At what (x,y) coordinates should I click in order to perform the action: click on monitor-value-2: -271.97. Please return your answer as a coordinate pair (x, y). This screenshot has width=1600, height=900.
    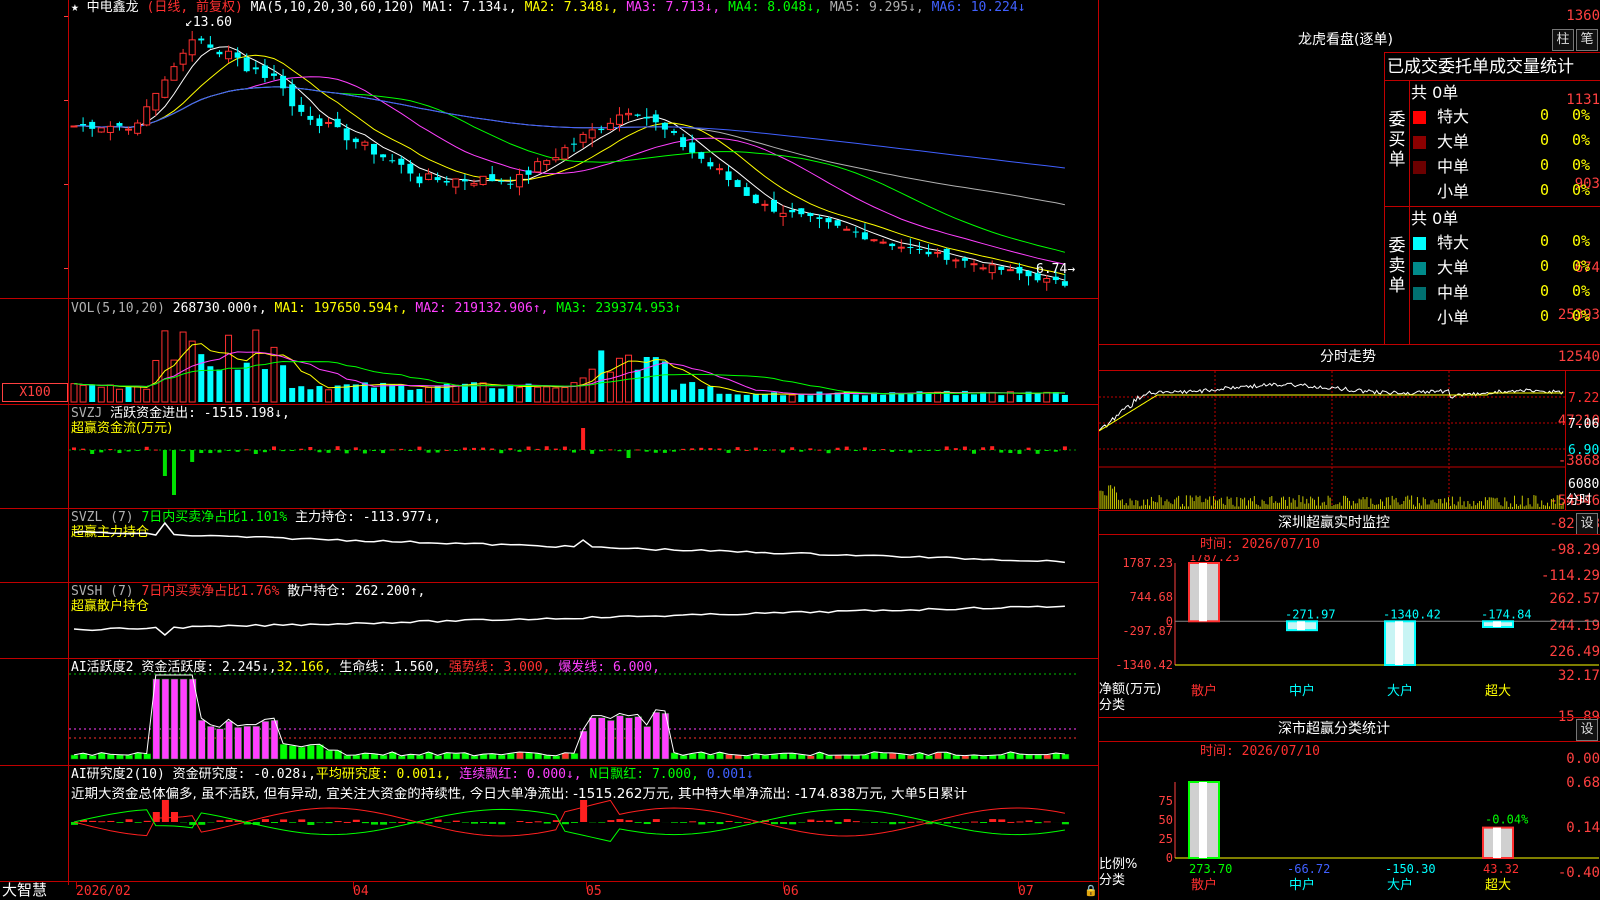
    Looking at the image, I should click on (1310, 614).